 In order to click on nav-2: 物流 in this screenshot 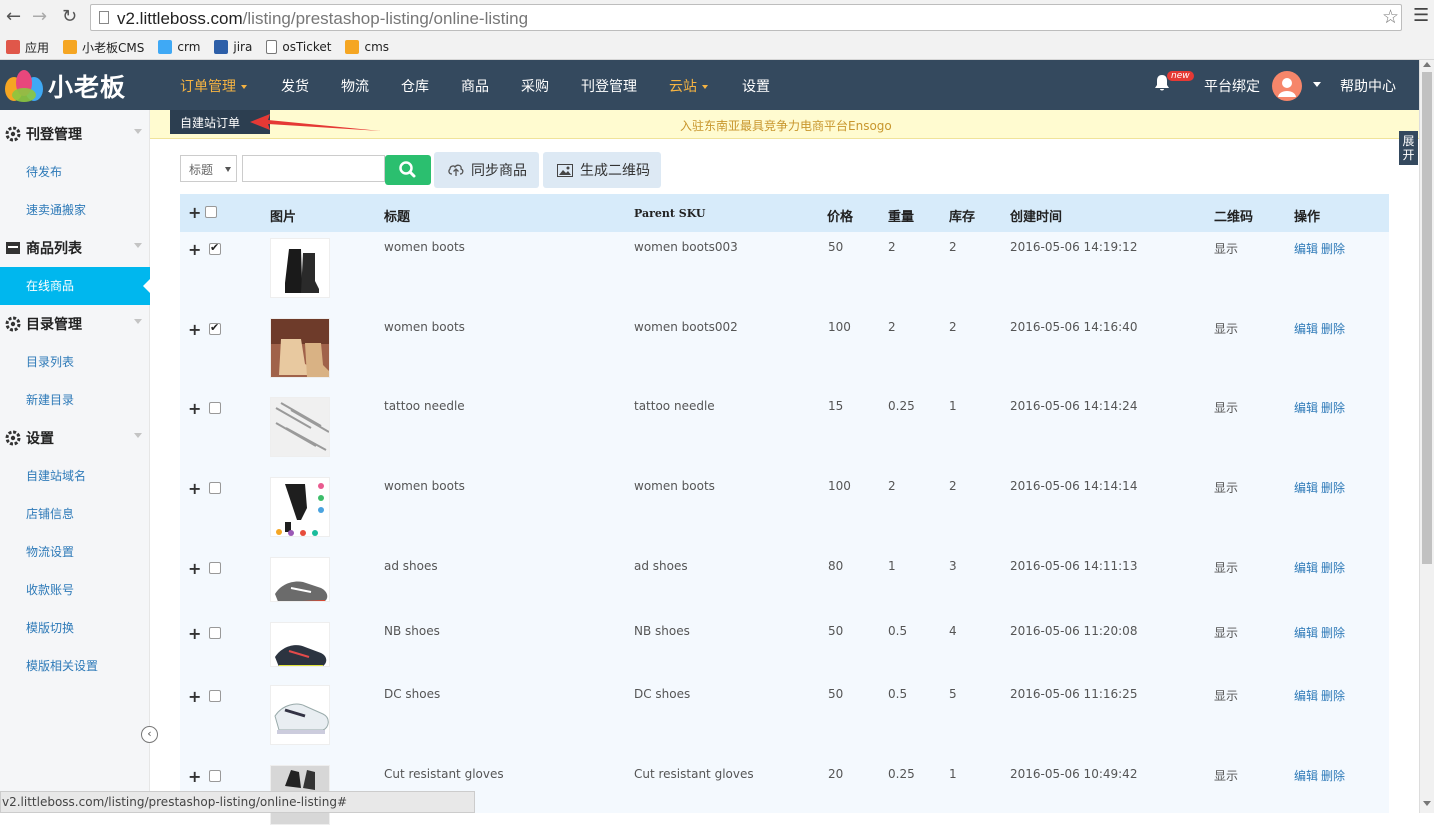, I will do `click(355, 86)`.